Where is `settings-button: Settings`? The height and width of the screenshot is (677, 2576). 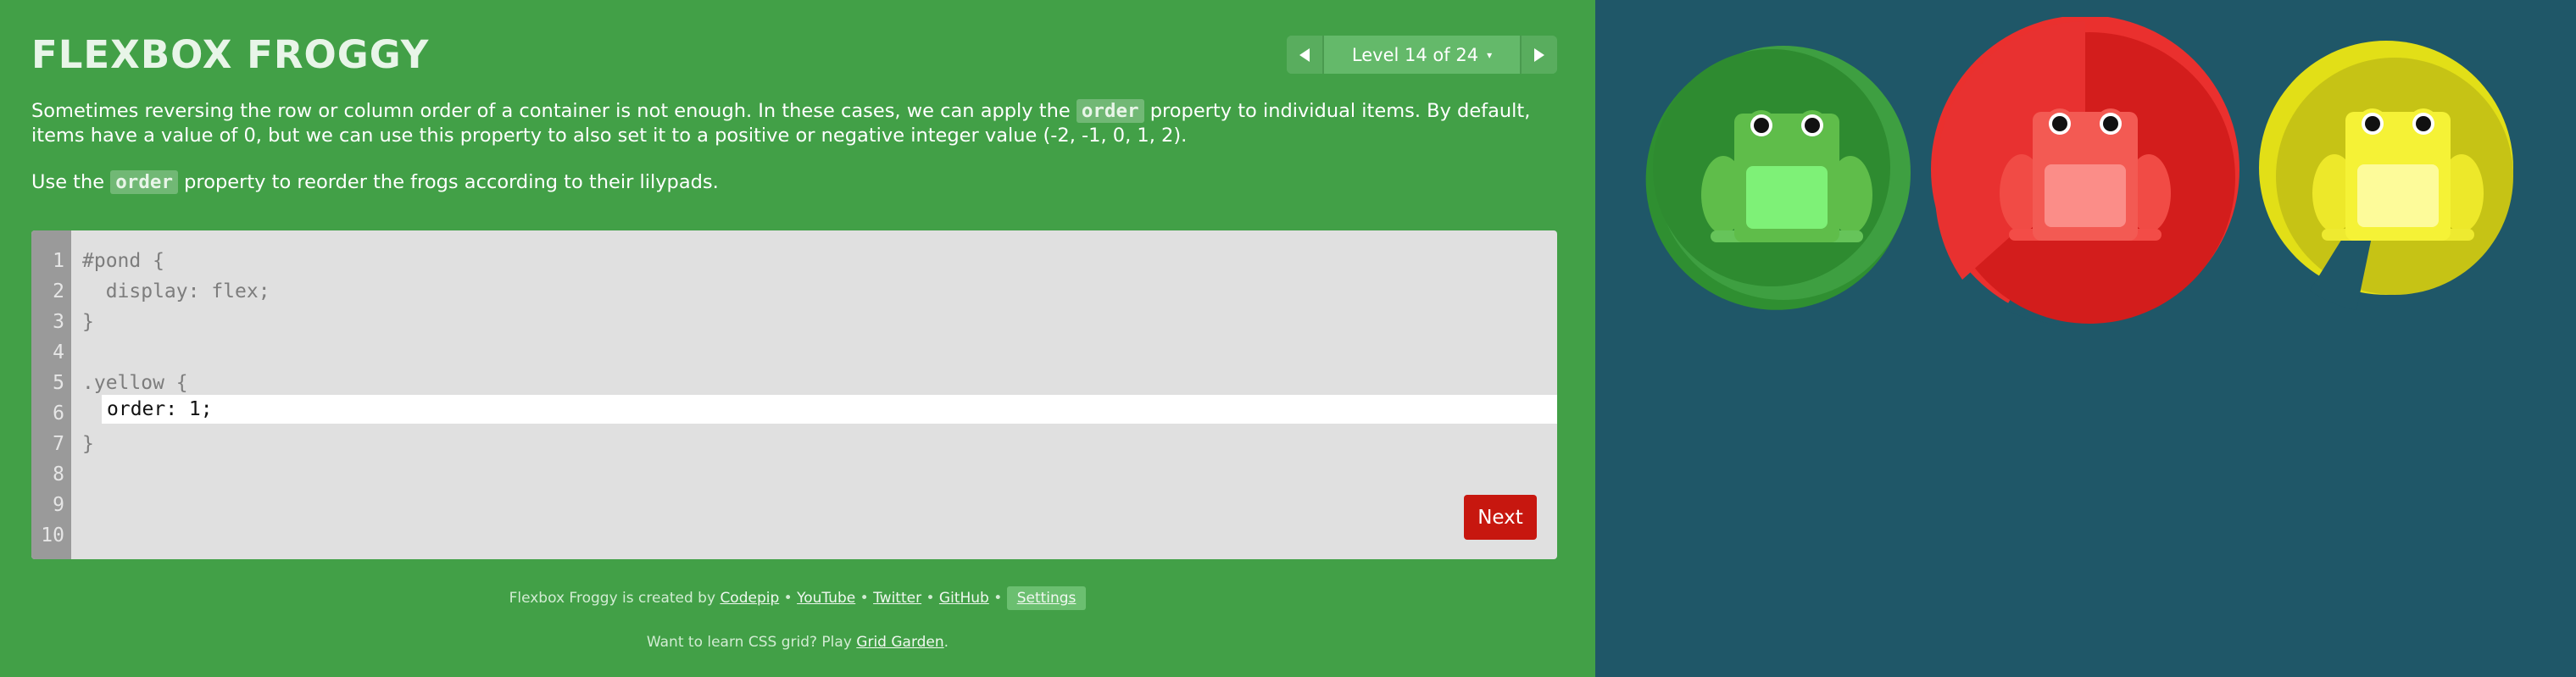 settings-button: Settings is located at coordinates (1046, 598).